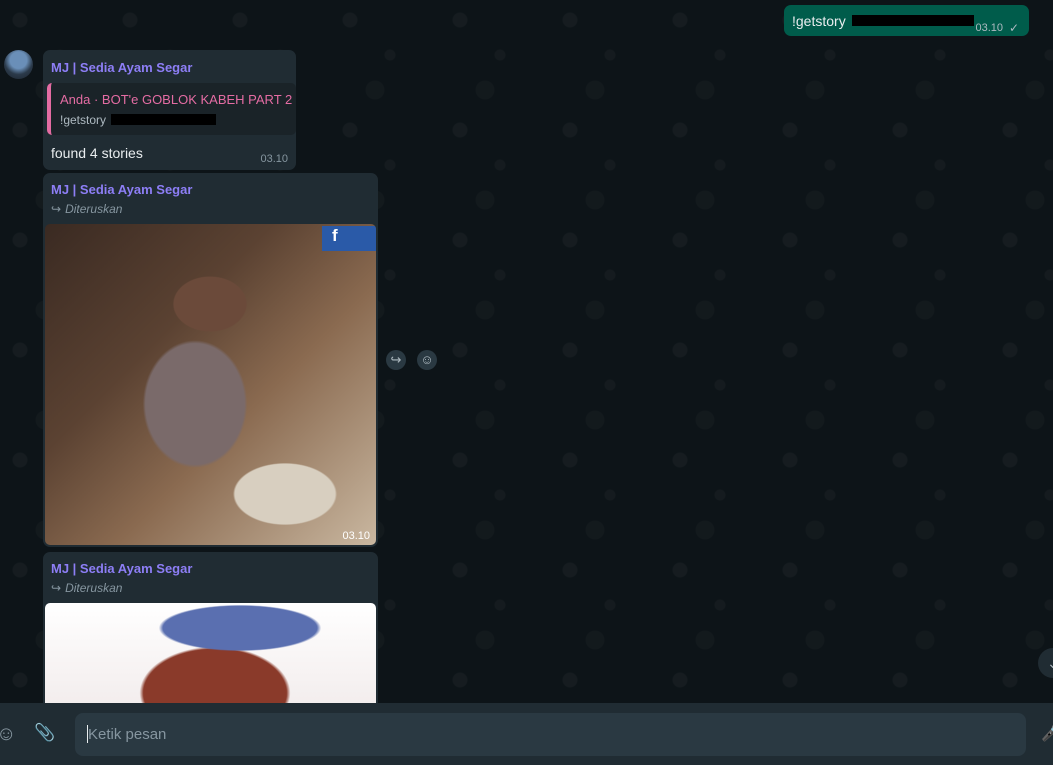  I want to click on message-text: !getstory, so click(883, 21).